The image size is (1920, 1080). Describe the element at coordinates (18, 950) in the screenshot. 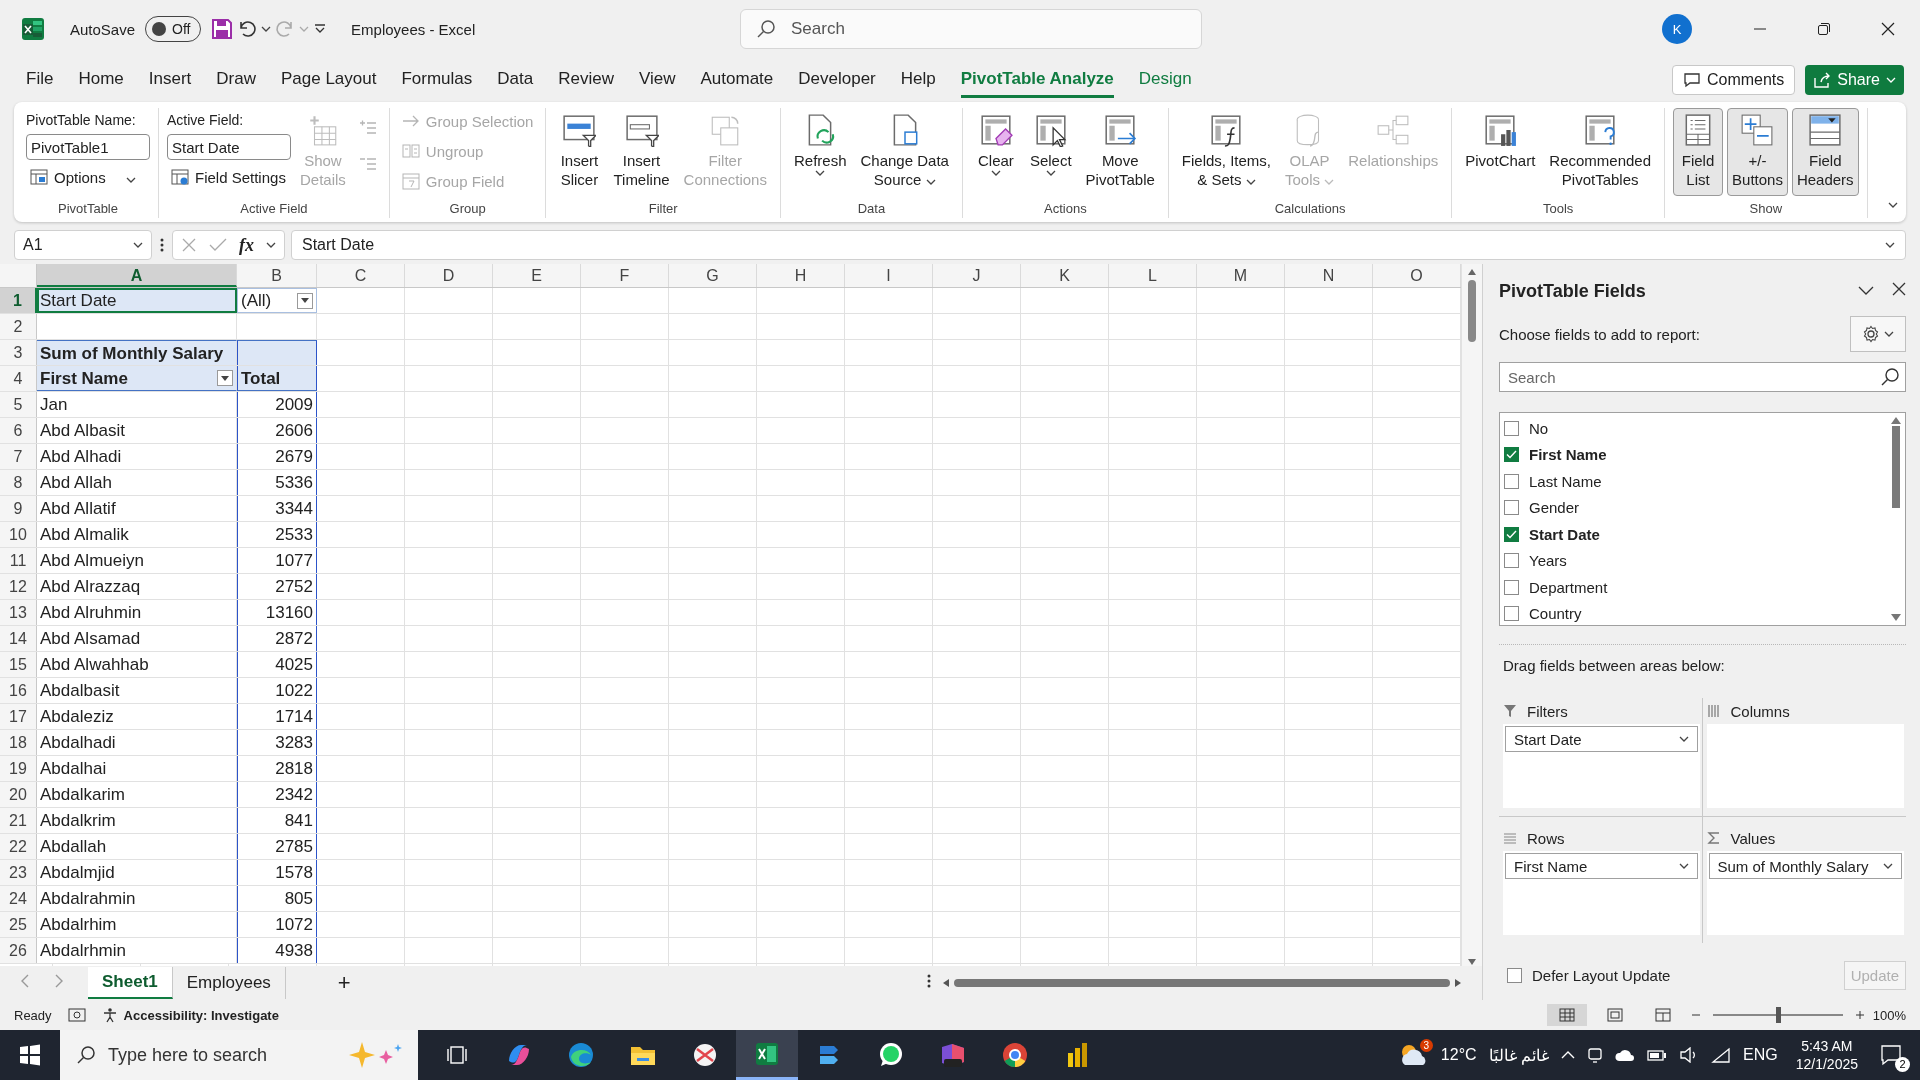

I see `row-number: 26` at that location.